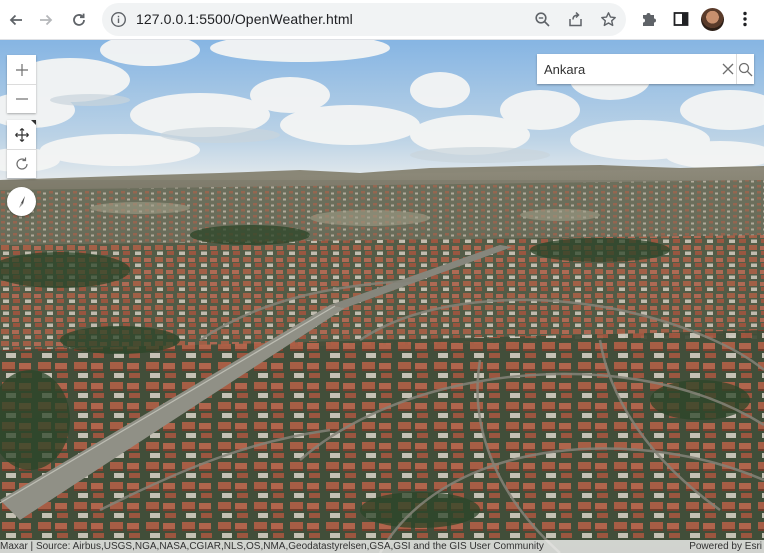  I want to click on side-panel-icon, so click(681, 19).